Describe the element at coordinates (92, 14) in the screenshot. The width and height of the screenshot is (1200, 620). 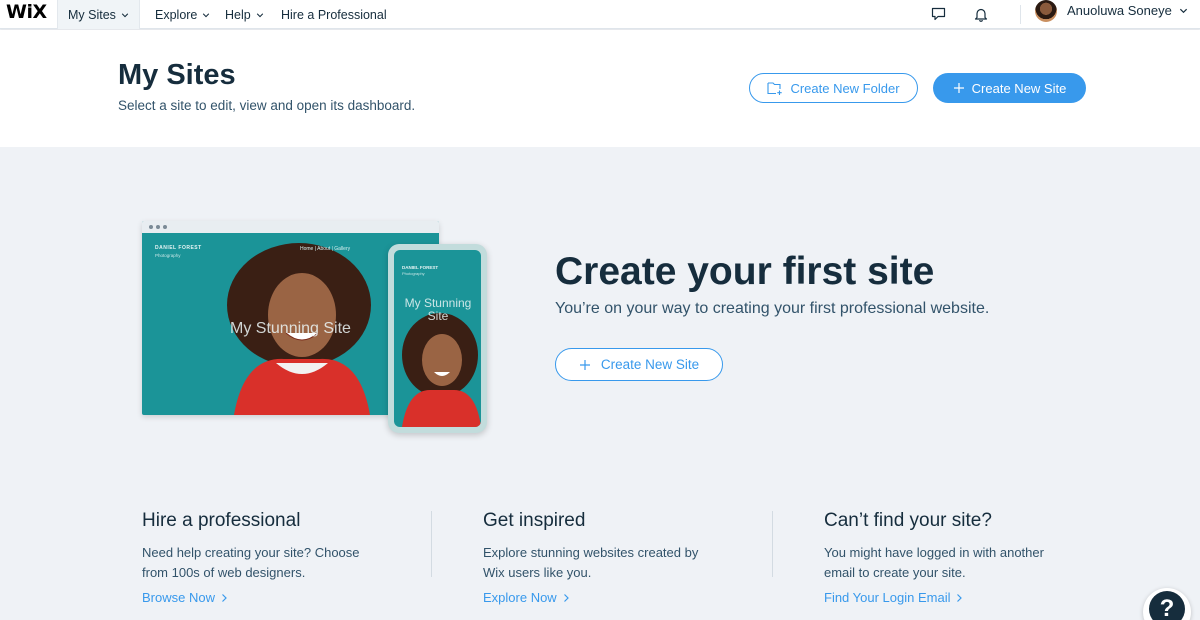
I see `nav-my-sites-label: My Sites` at that location.